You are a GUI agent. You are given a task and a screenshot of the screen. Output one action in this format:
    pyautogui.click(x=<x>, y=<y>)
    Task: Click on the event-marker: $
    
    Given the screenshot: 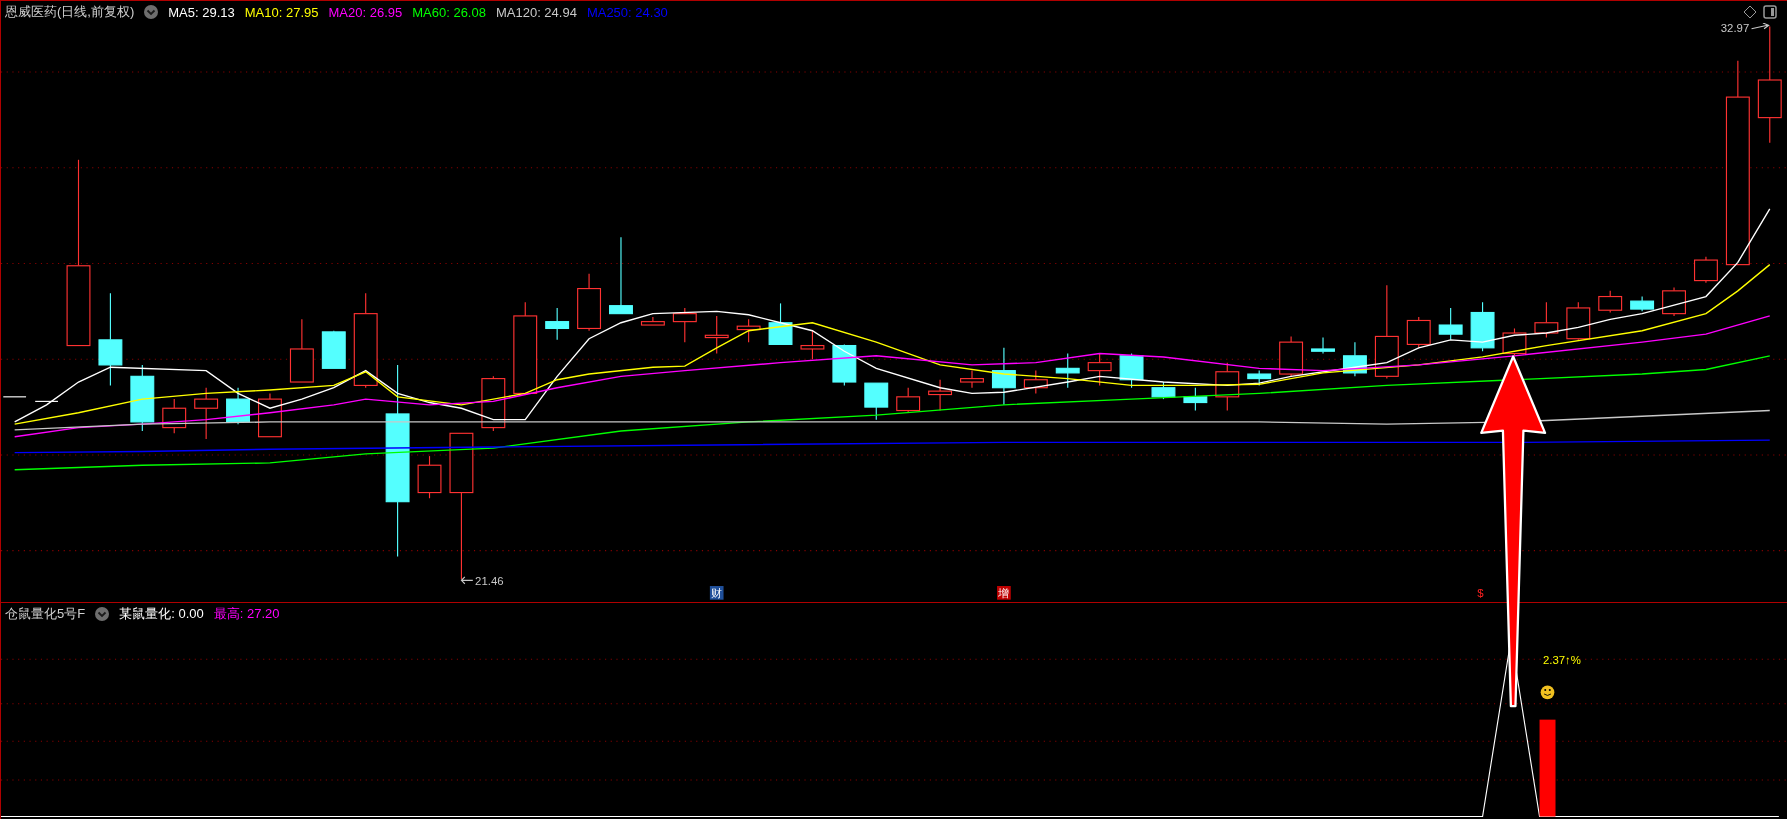 What is the action you would take?
    pyautogui.click(x=1480, y=593)
    